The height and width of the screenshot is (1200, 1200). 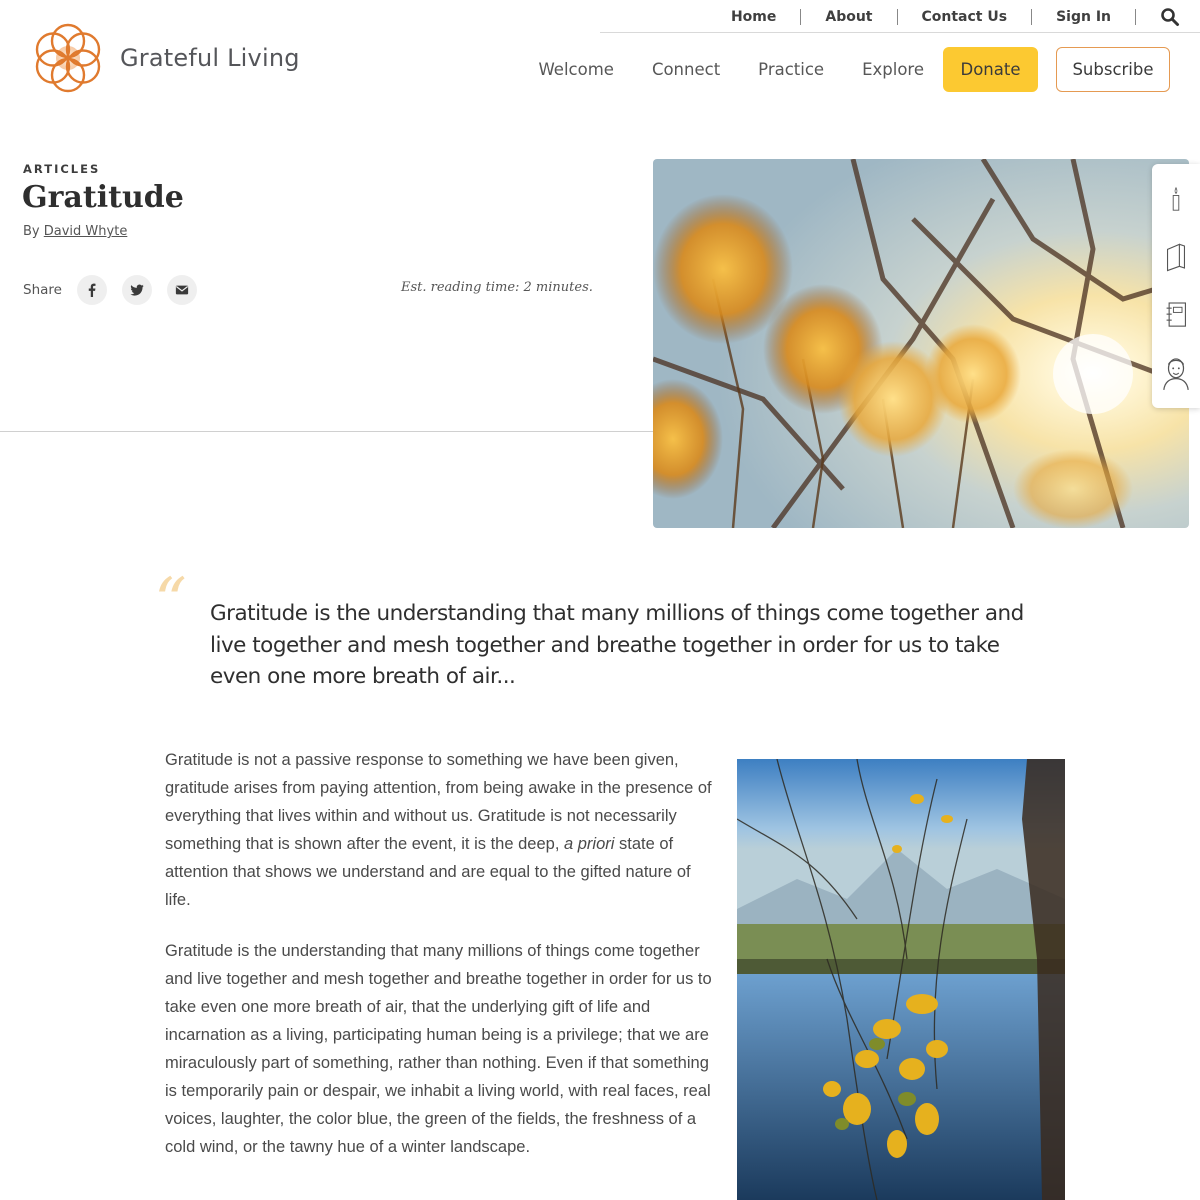 What do you see at coordinates (210, 58) in the screenshot?
I see `brand-name: Grateful Living` at bounding box center [210, 58].